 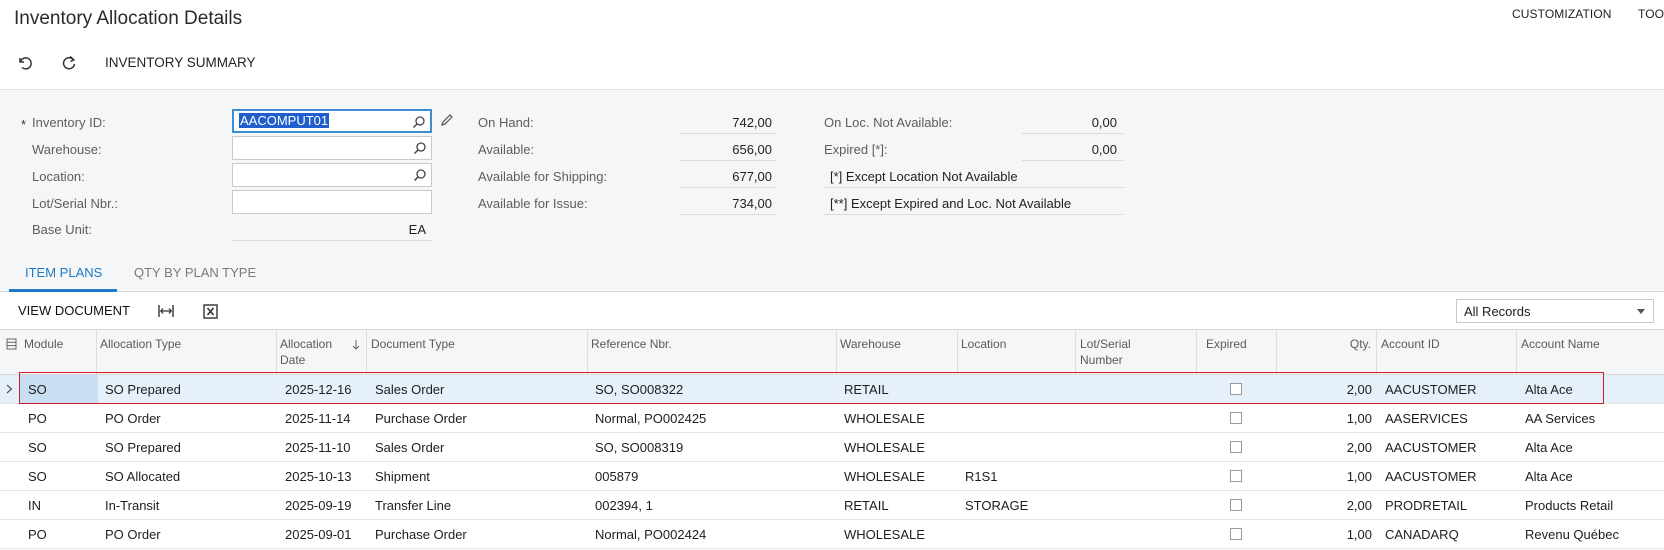 I want to click on warehouse-input, so click(x=332, y=148).